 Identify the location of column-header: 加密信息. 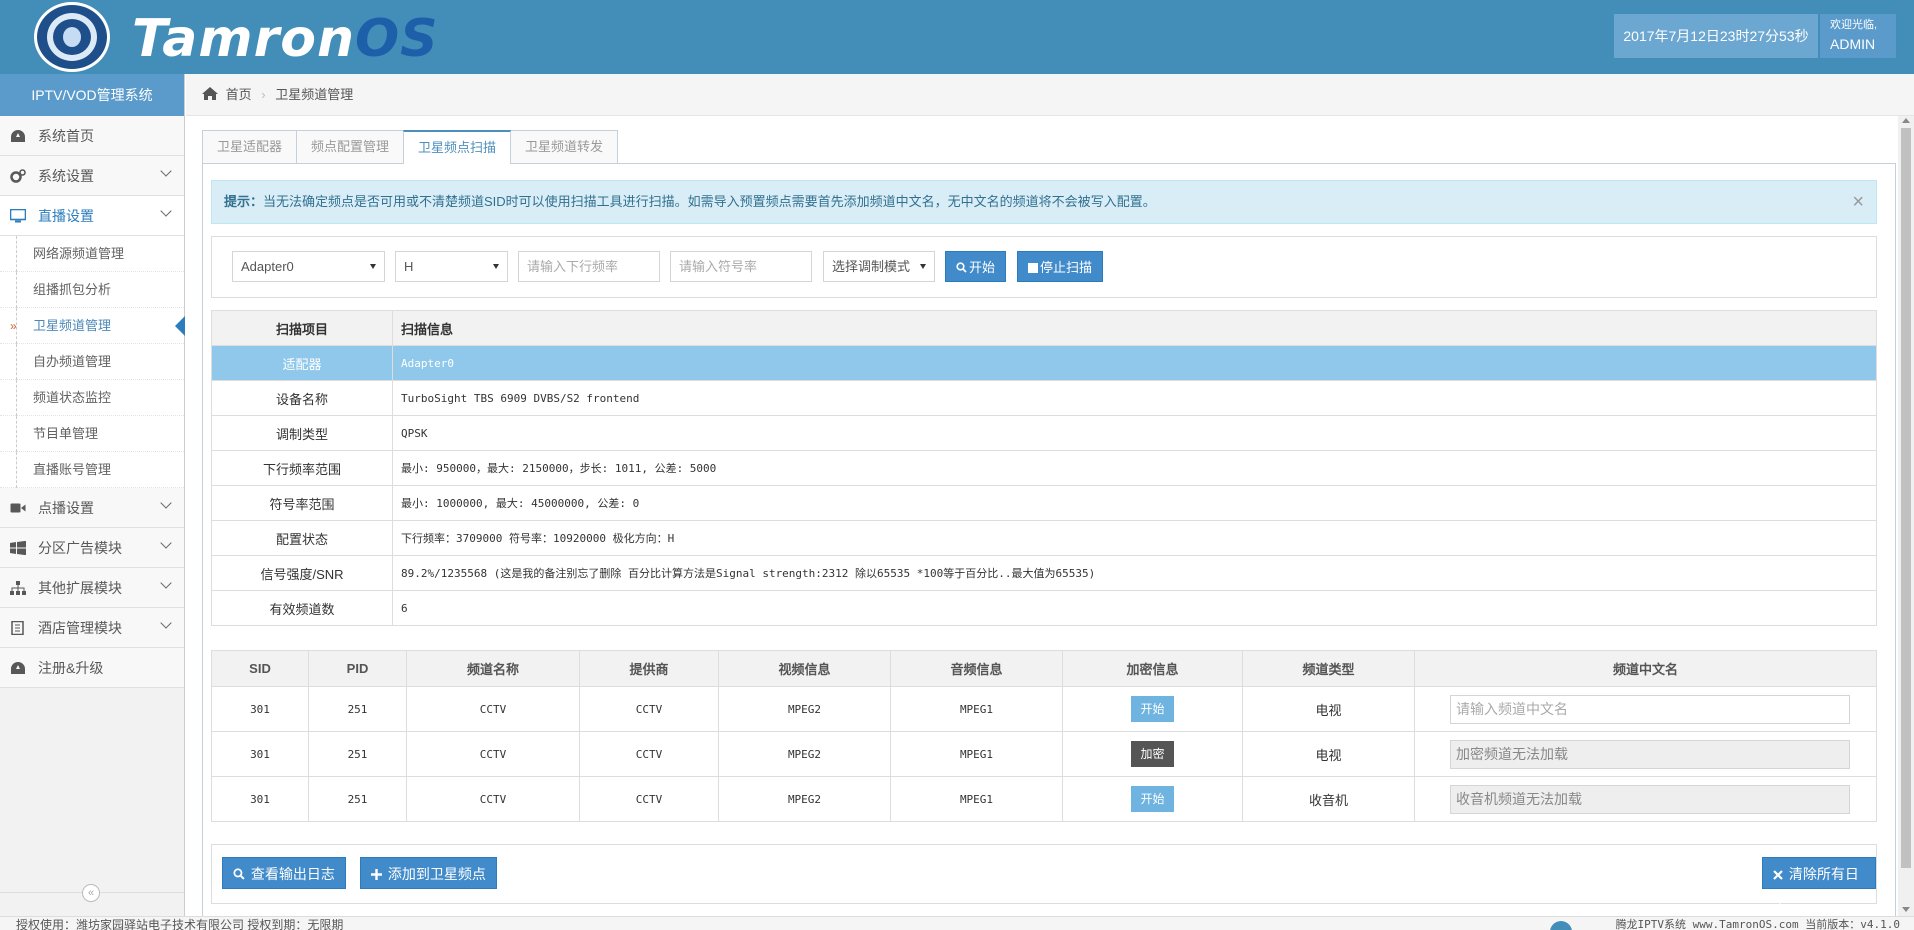
(1152, 668).